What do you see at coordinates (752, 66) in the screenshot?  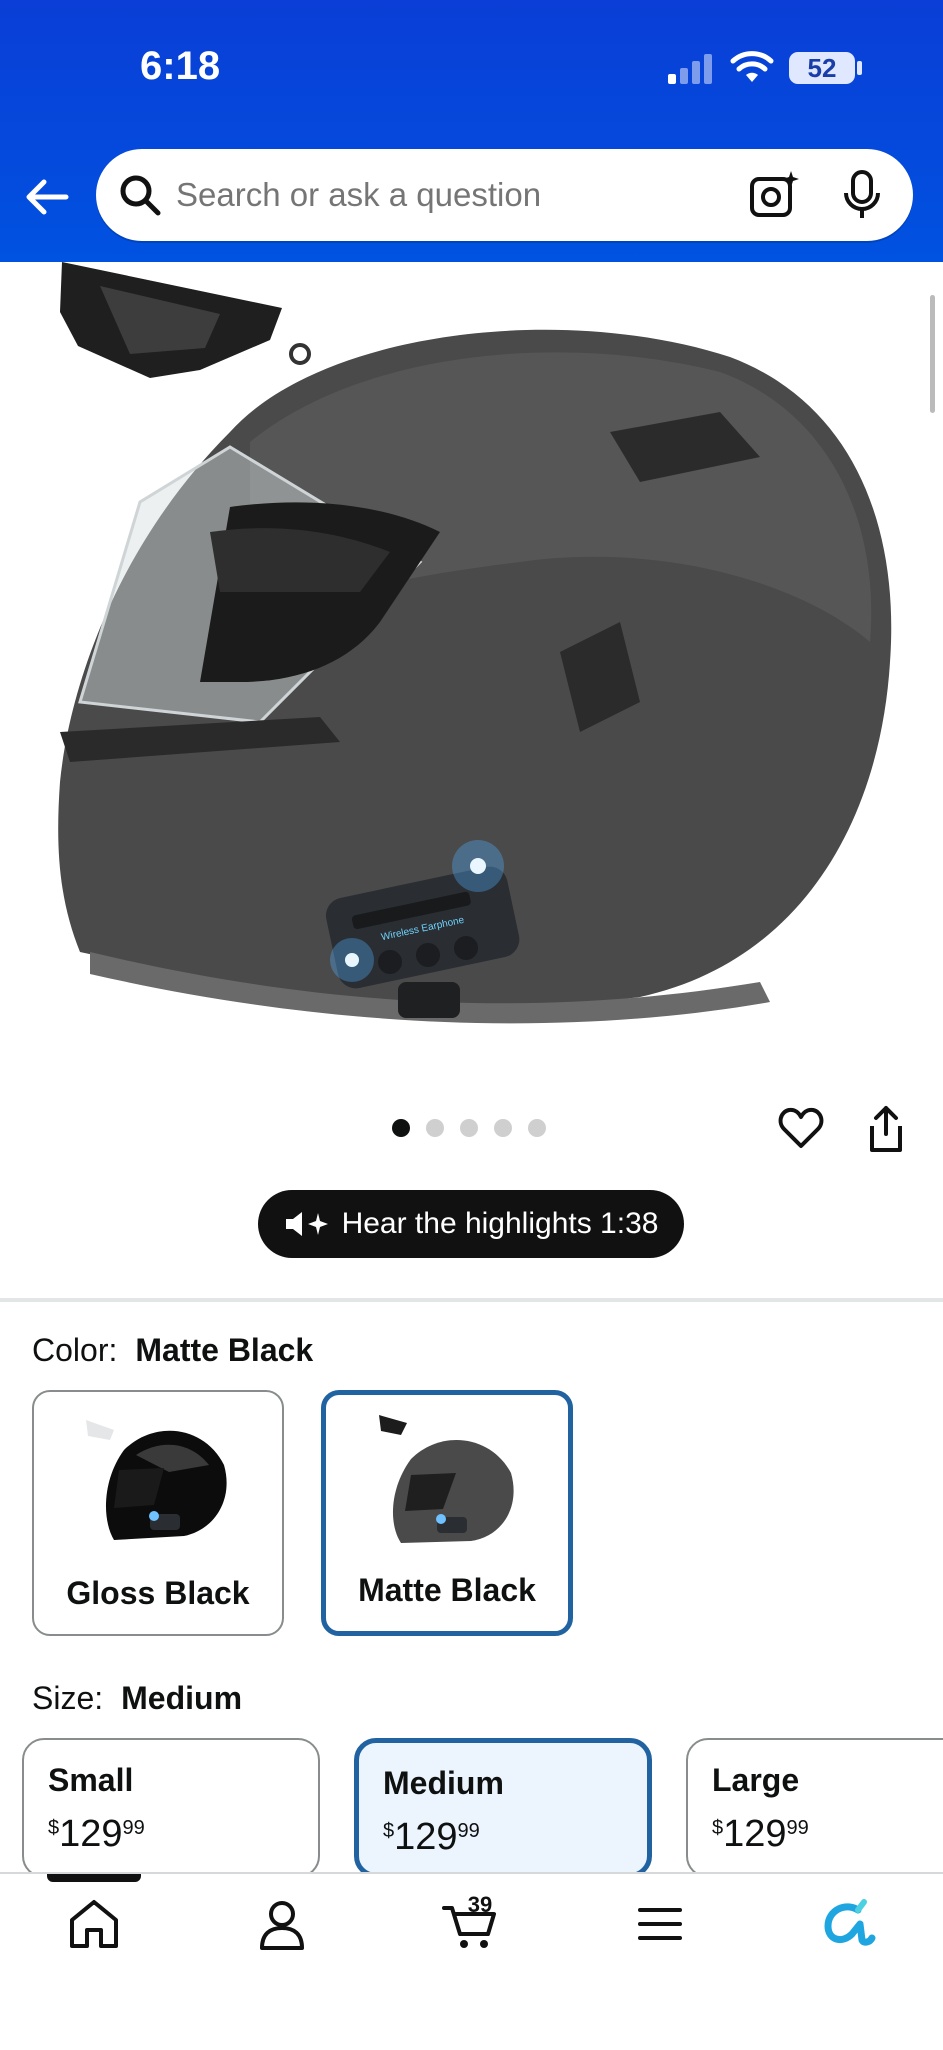 I see `wifi-icon` at bounding box center [752, 66].